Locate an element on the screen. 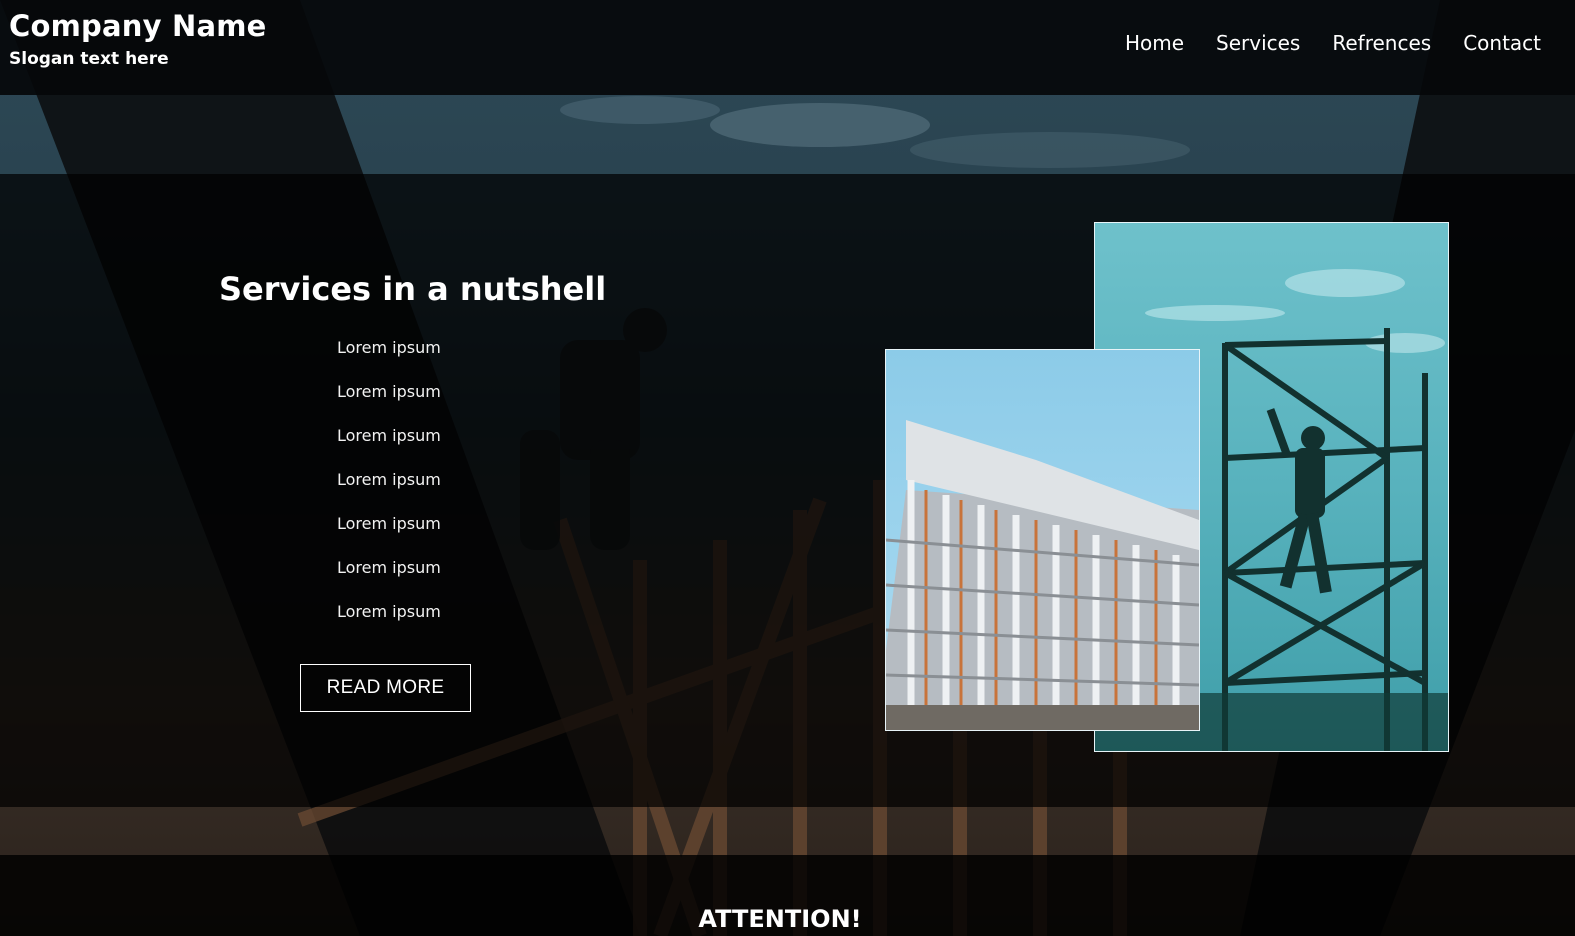 The height and width of the screenshot is (936, 1575). building-construction-photo is located at coordinates (1042, 540).